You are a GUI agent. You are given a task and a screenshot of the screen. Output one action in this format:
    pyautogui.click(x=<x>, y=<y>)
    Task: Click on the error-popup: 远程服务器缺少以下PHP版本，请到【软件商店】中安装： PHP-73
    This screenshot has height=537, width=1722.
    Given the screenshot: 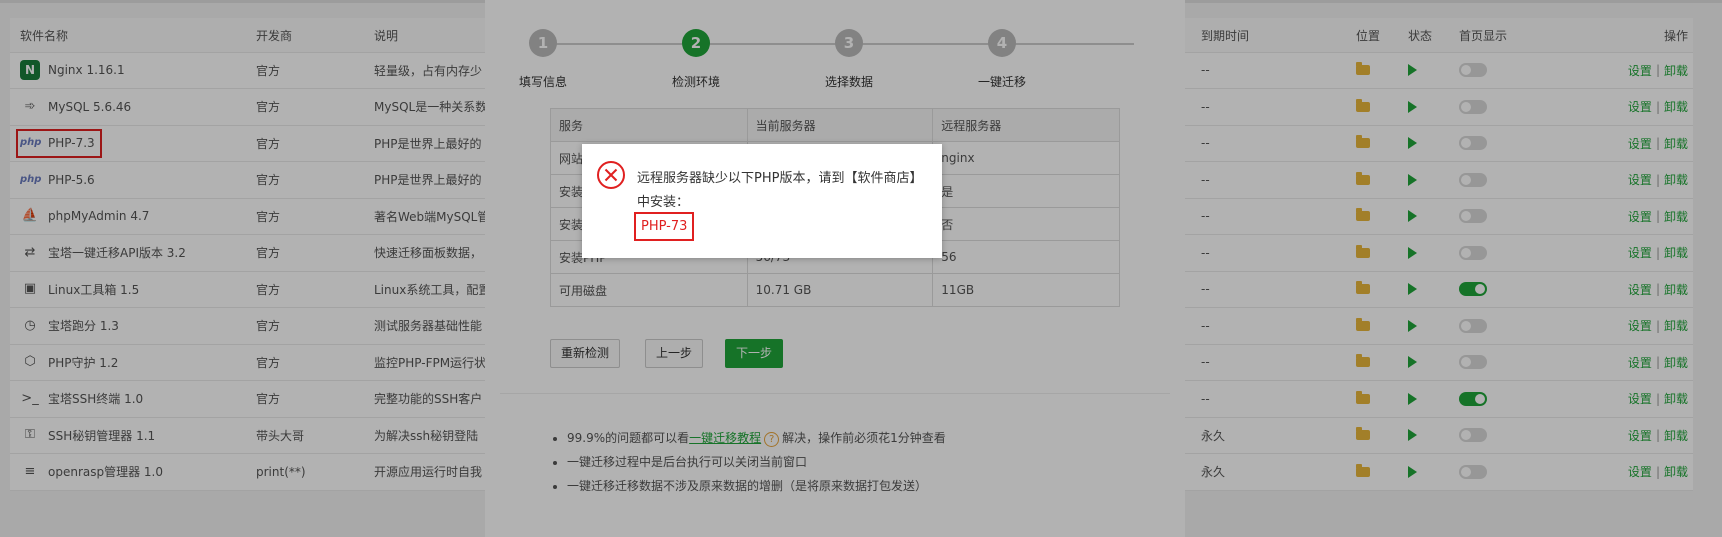 What is the action you would take?
    pyautogui.click(x=762, y=201)
    